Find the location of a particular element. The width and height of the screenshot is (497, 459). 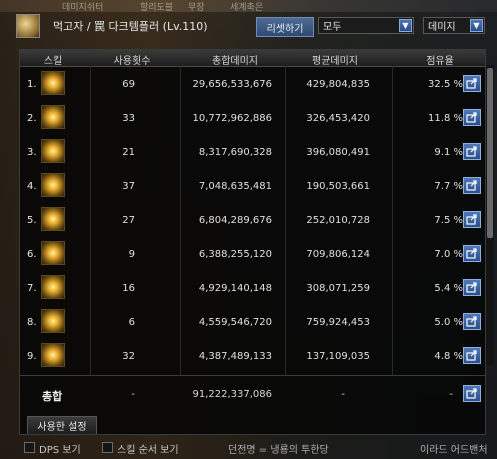

table-row: 4. 37 7,048,635,481 190,503,661 7.7 % is located at coordinates (252, 185).